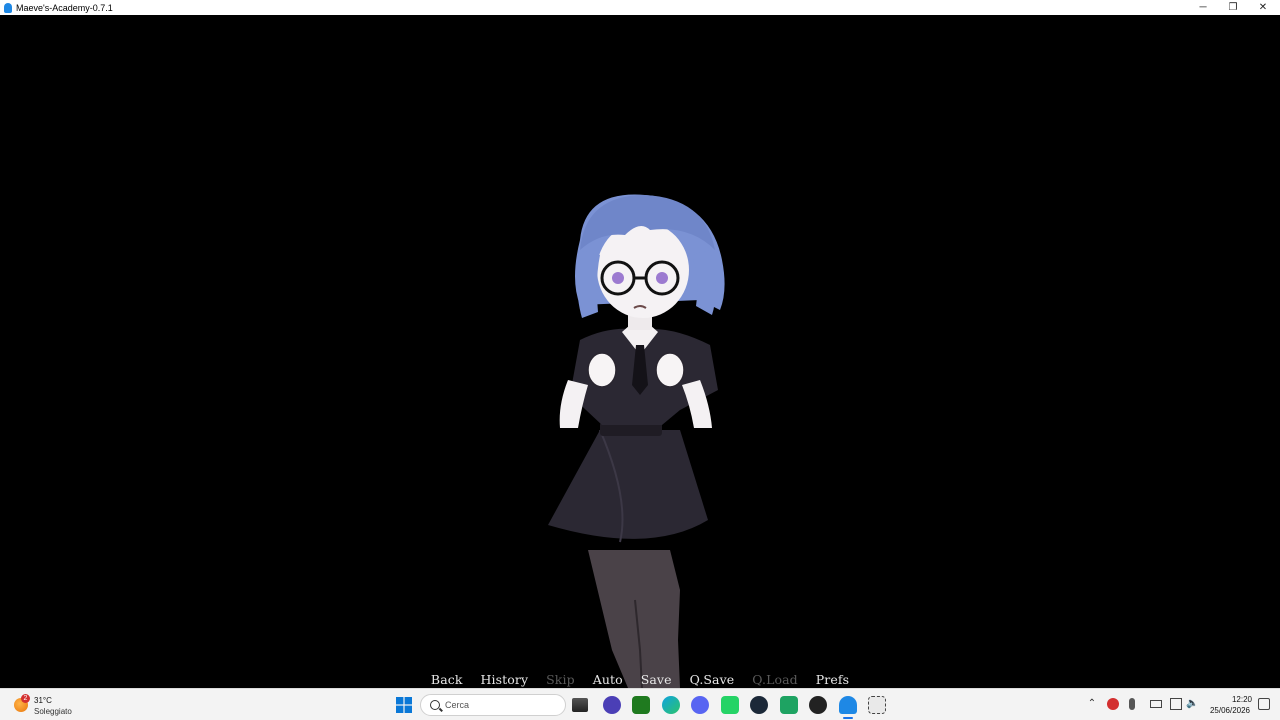 This screenshot has height=720, width=1280. Describe the element at coordinates (493, 705) in the screenshot. I see `taskbar-search: Cerca` at that location.